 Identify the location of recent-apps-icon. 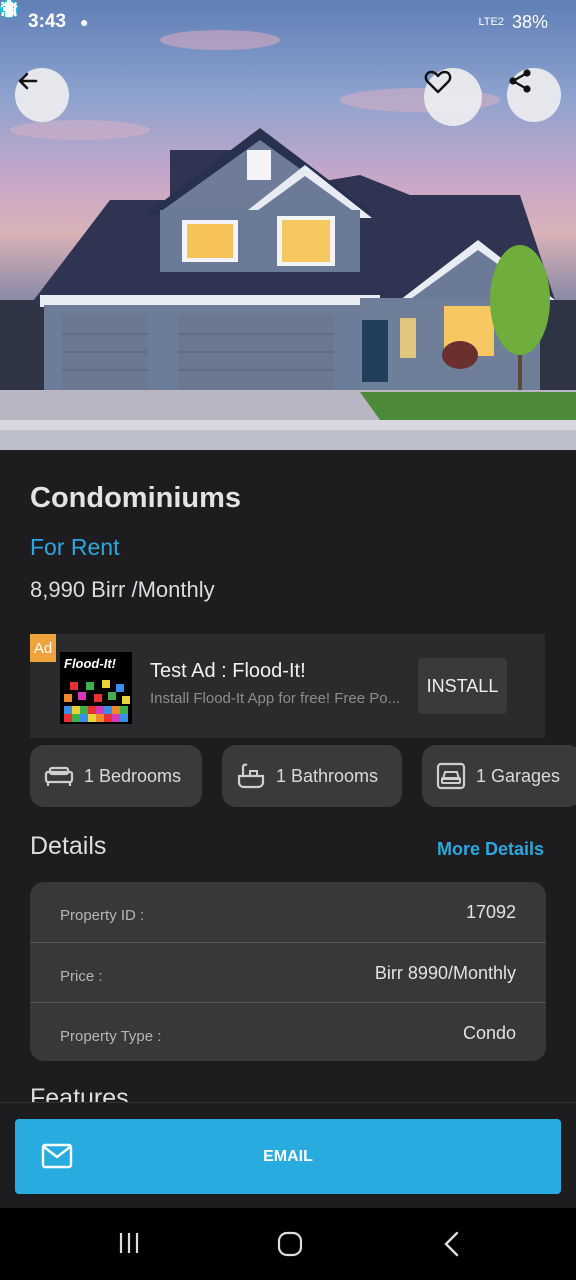
(129, 1243).